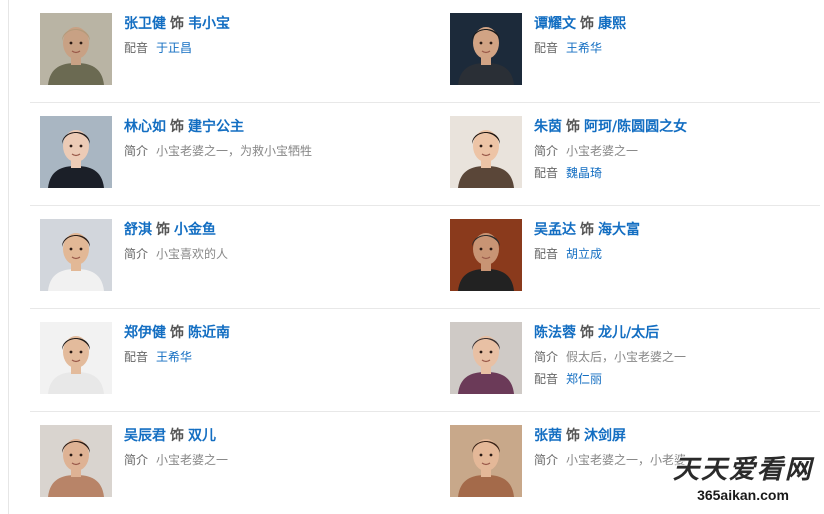 This screenshot has height=514, width=824. I want to click on watermark-title: 天天爱看网, so click(742, 470).